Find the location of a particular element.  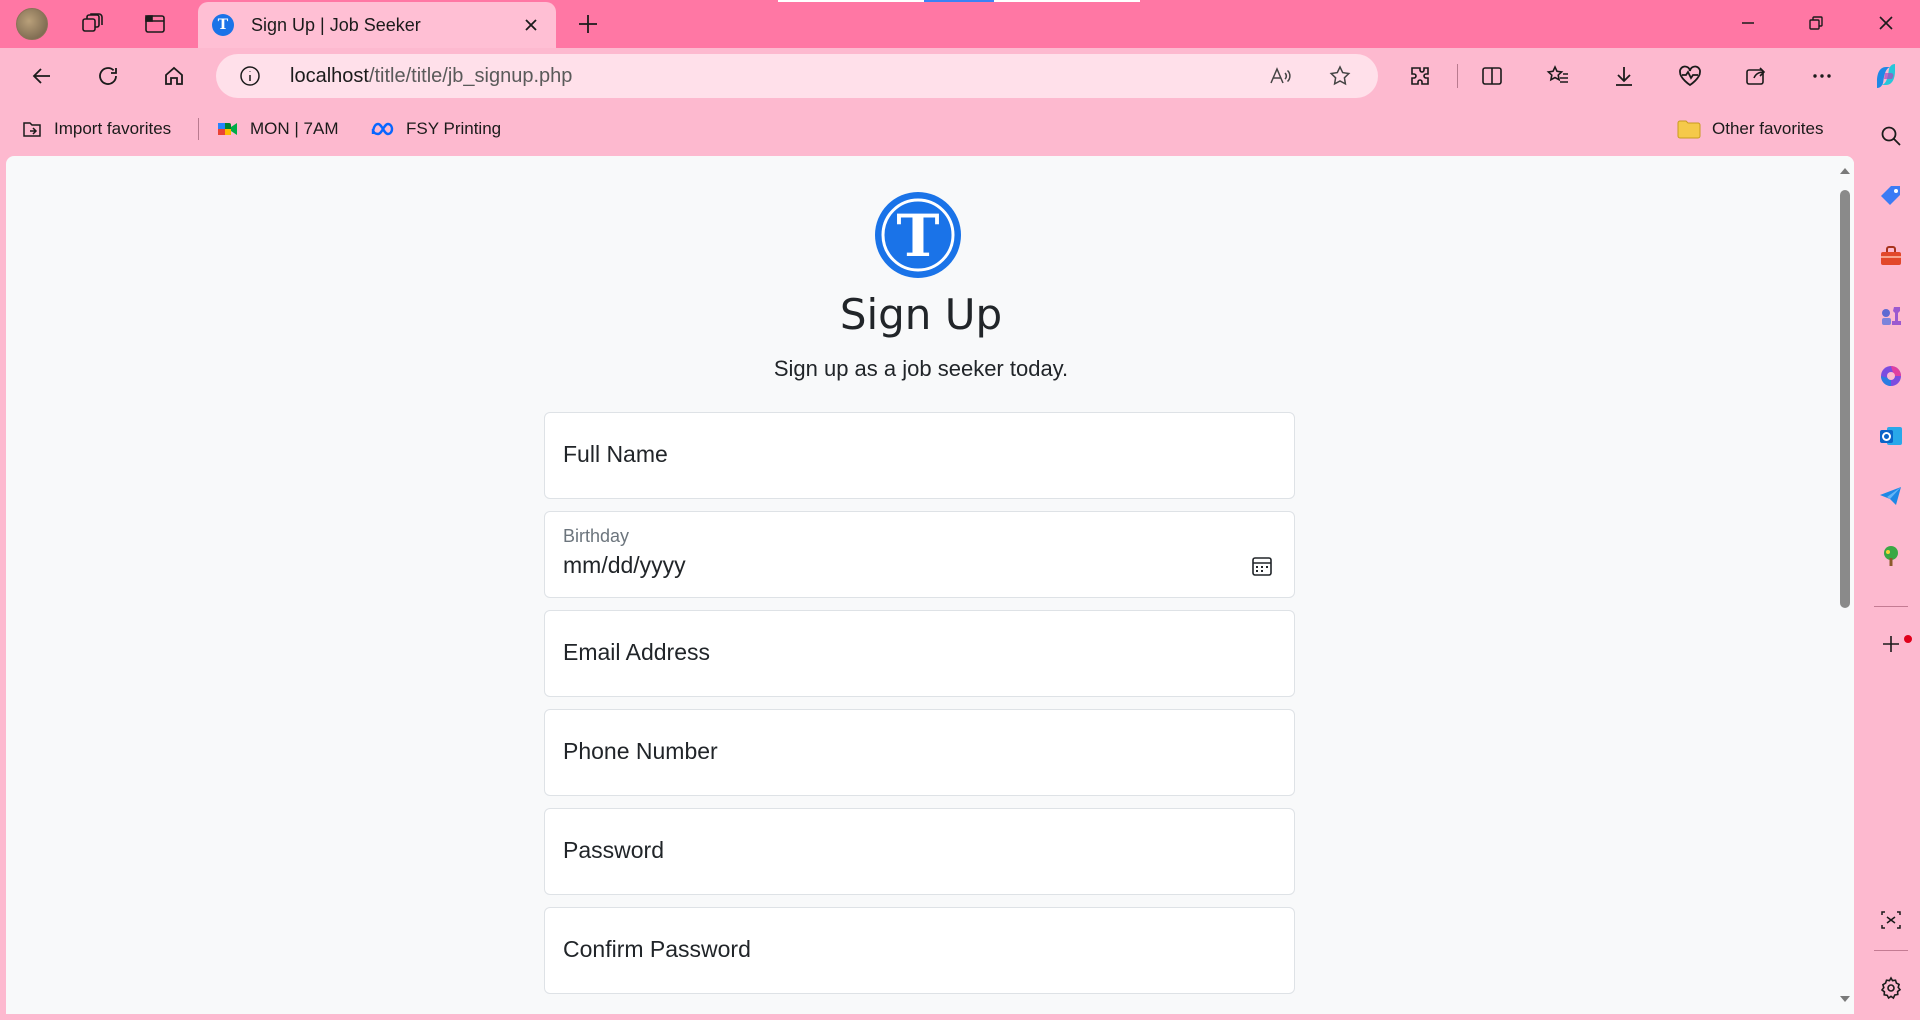

share-icon is located at coordinates (1756, 76).